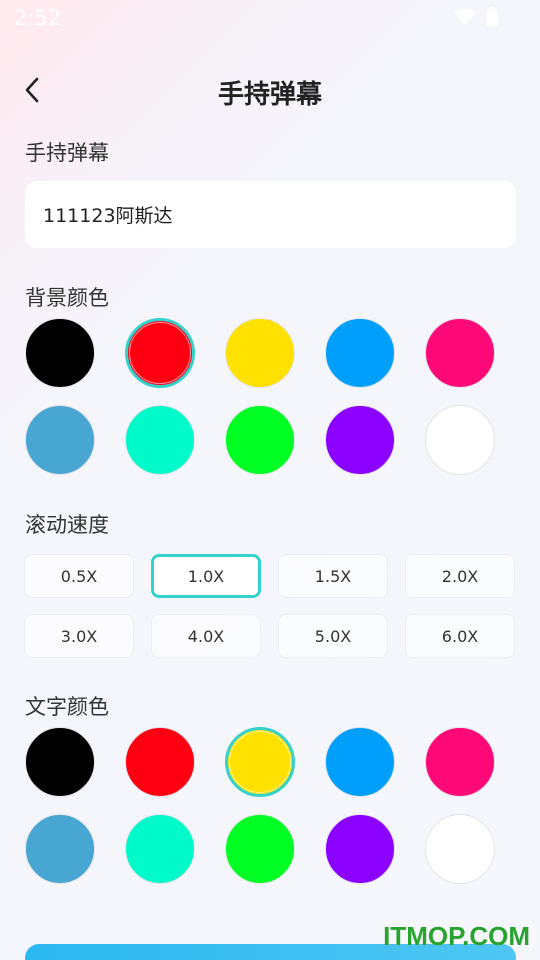 The height and width of the screenshot is (960, 540). What do you see at coordinates (269, 95) in the screenshot?
I see `page-title: 手持弹幕` at bounding box center [269, 95].